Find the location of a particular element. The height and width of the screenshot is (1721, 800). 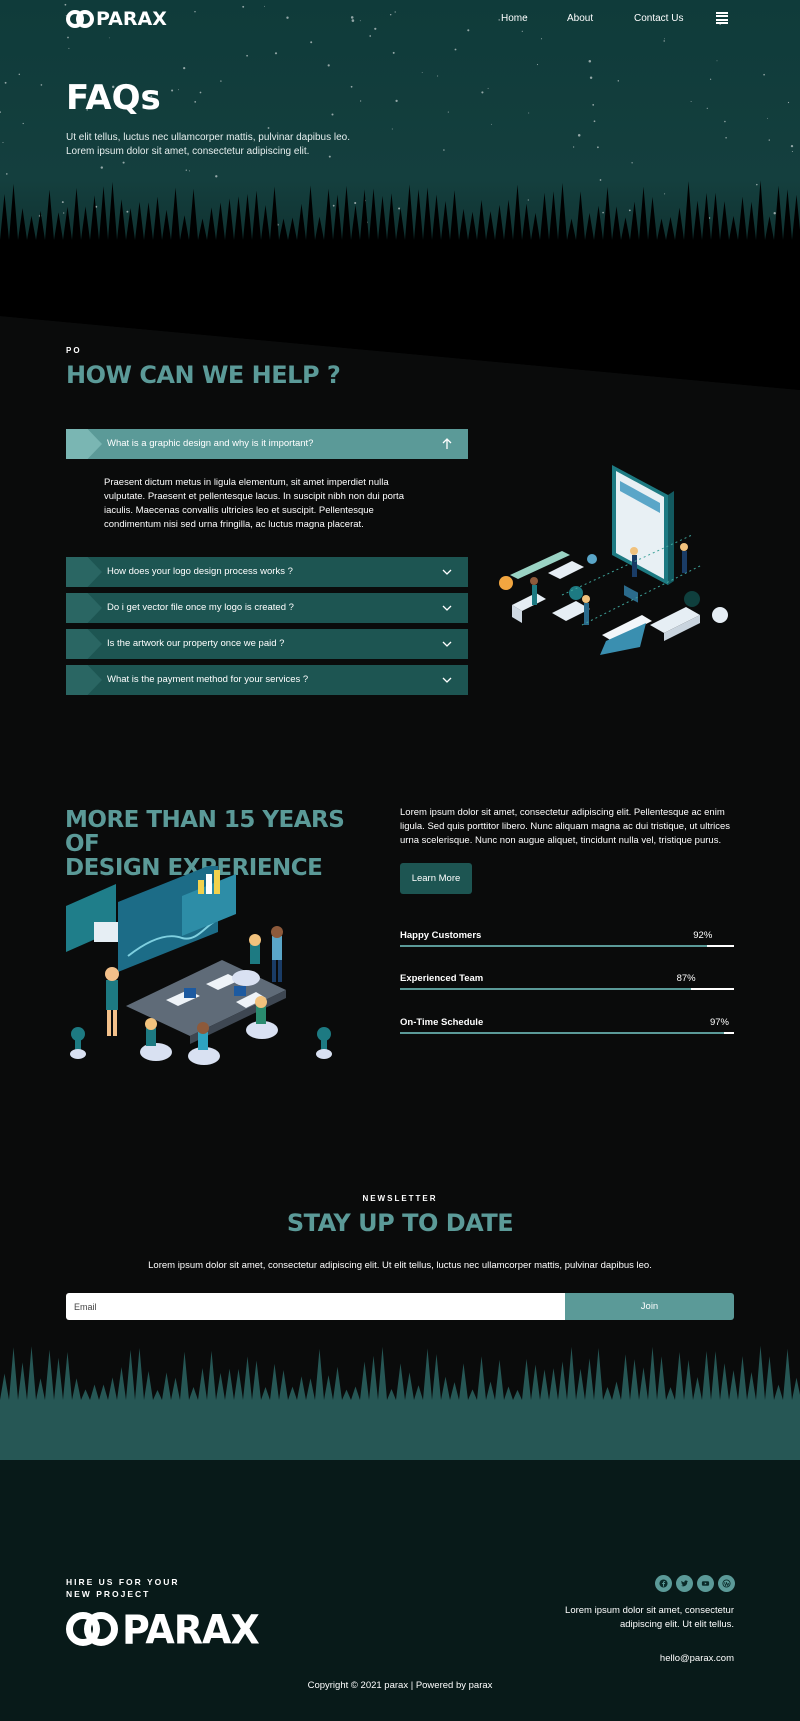

site-logo: PARAX is located at coordinates (116, 19).